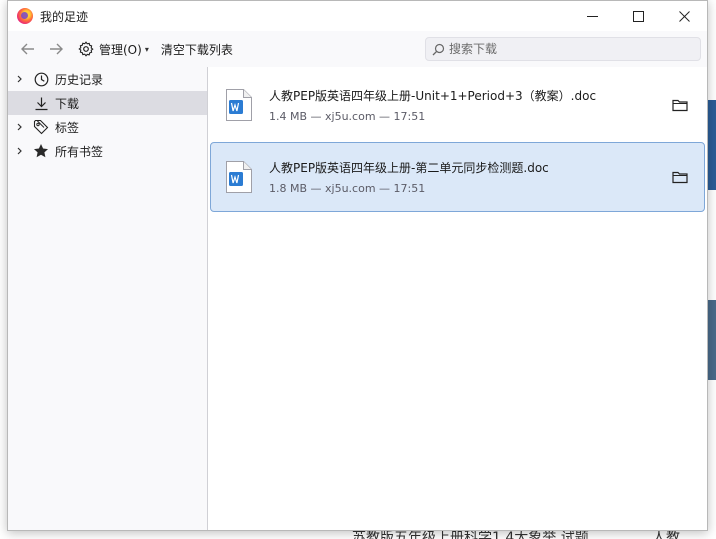 This screenshot has width=716, height=539. I want to click on sidebar-item-label: 标签, so click(67, 127).